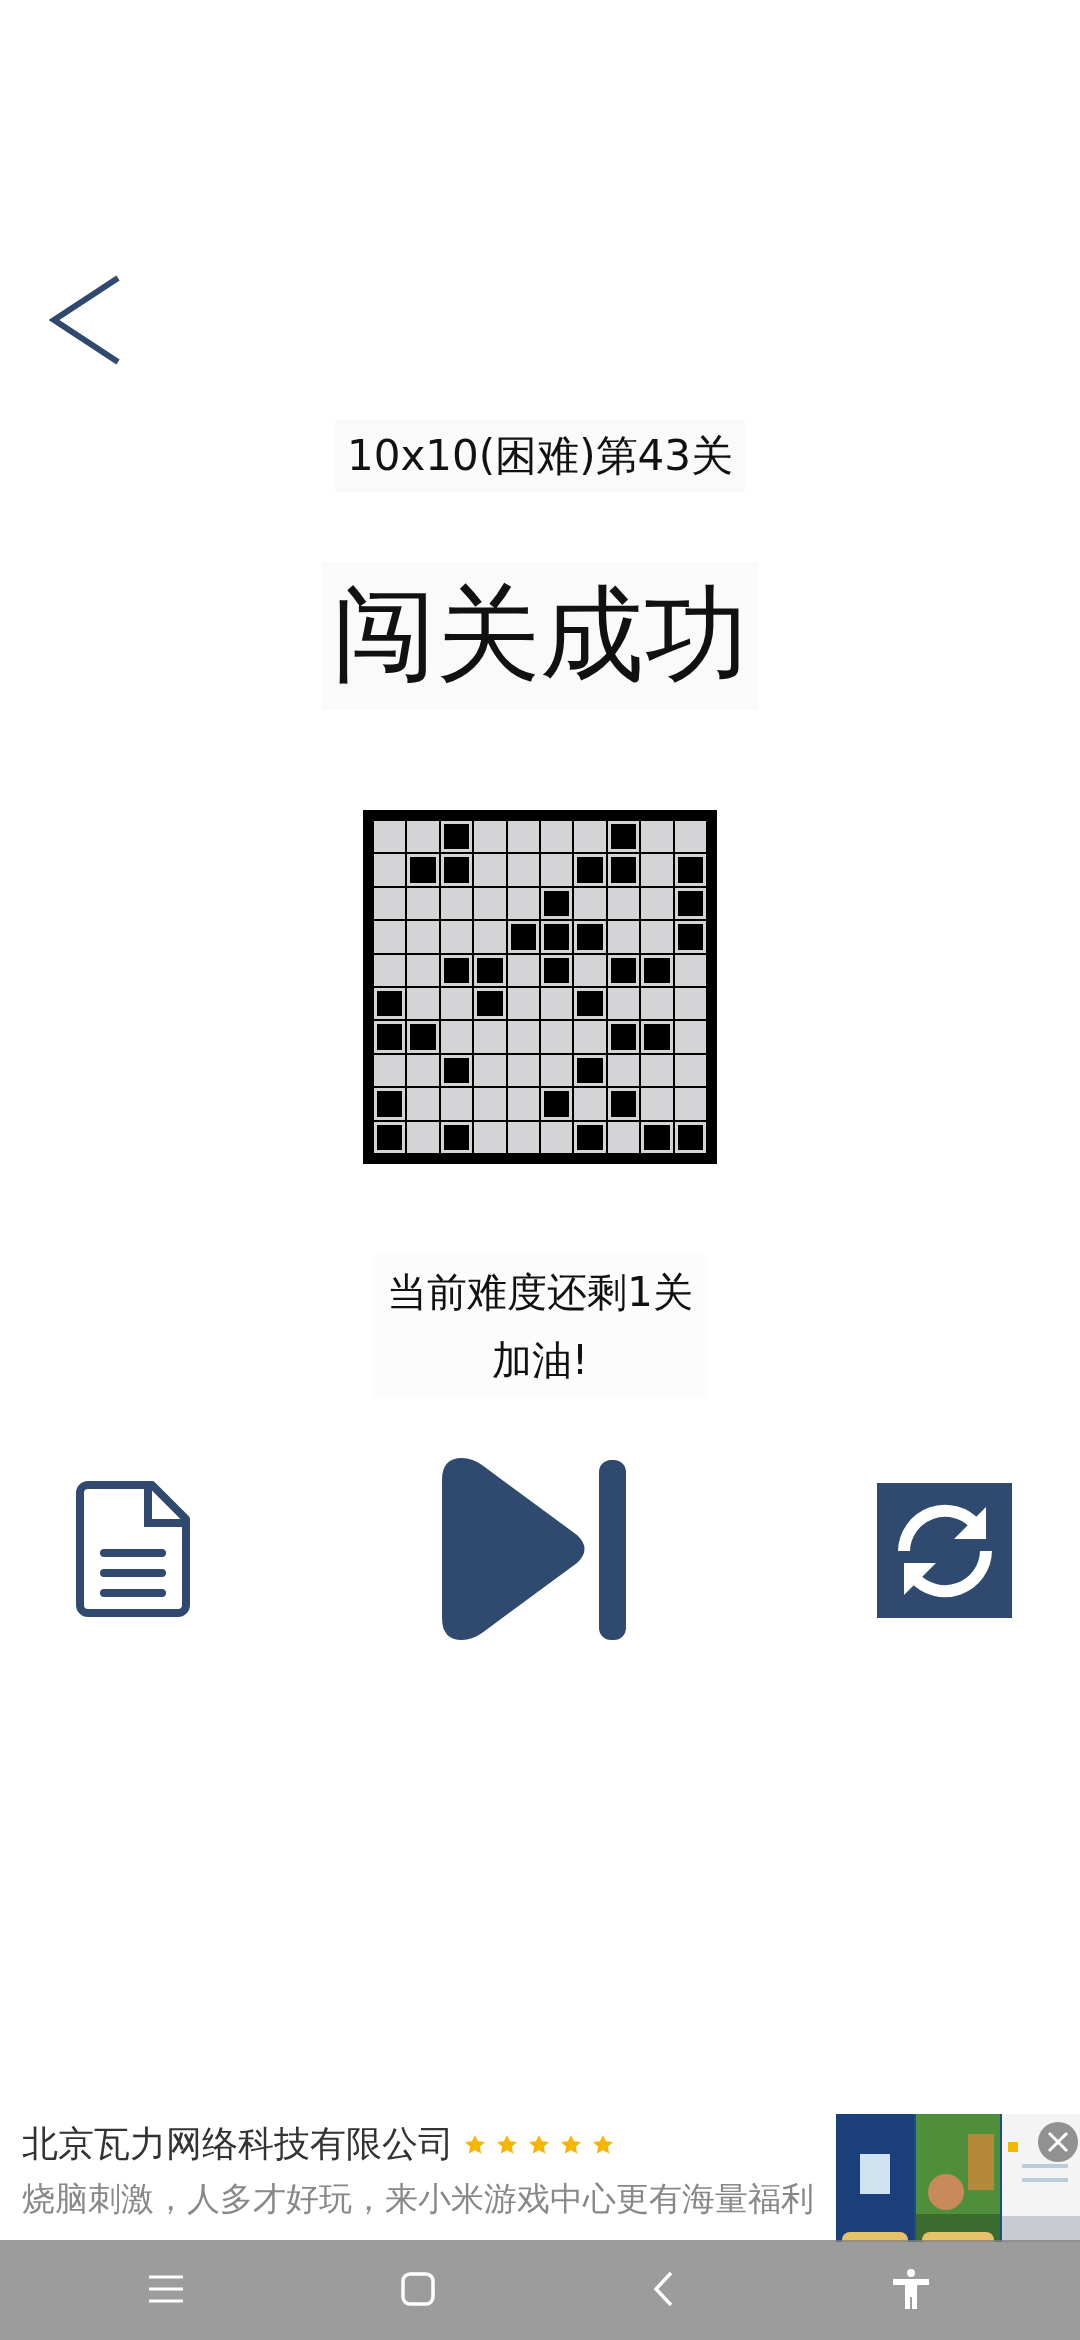 This screenshot has width=1080, height=2340. I want to click on ad-description: 烧脑刺激，人多才好玩，来小米游戏中心更有海量福利, so click(429, 2199).